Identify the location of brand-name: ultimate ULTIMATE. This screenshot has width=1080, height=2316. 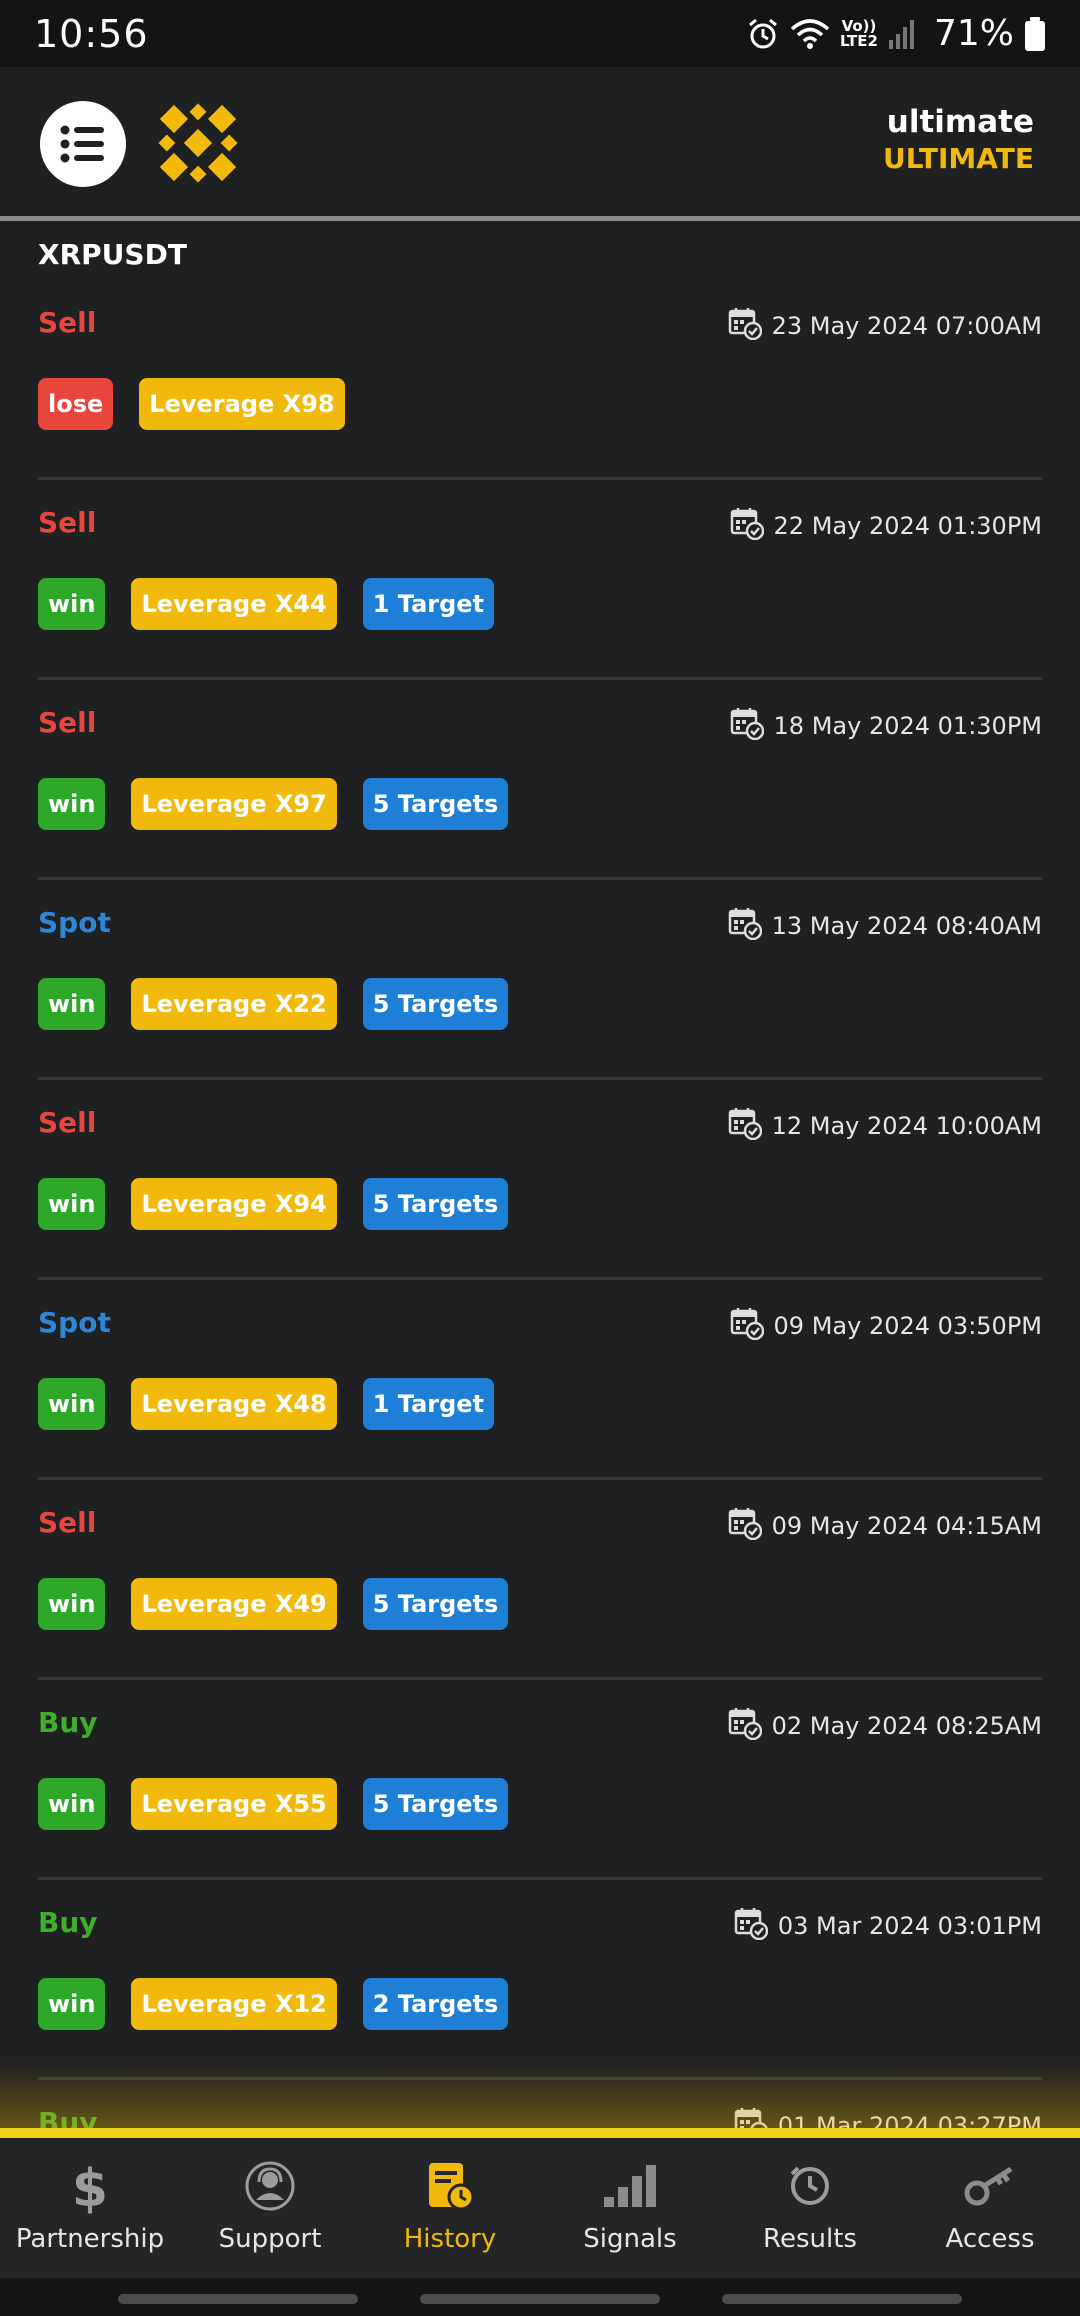
(958, 140).